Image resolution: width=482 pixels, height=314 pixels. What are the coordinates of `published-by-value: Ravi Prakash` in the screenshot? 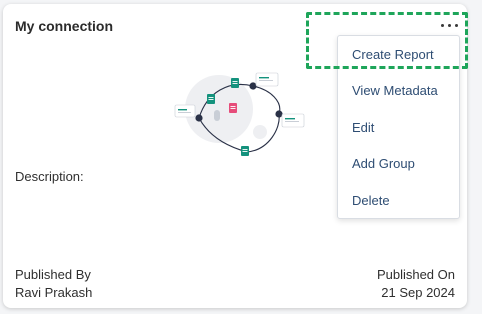 It's located at (54, 292).